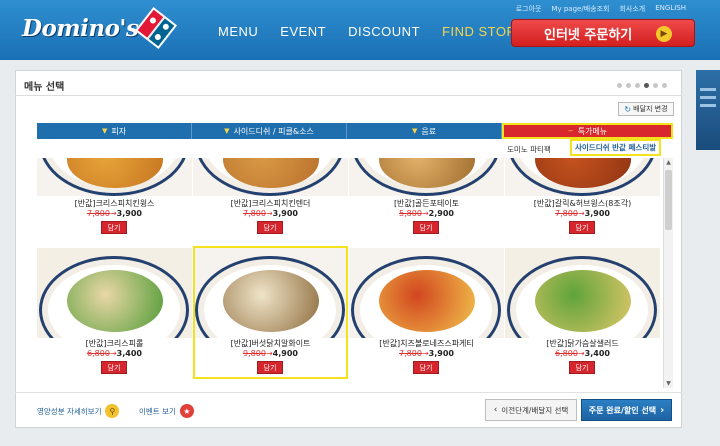 Image resolution: width=720 pixels, height=446 pixels. Describe the element at coordinates (80, 28) in the screenshot. I see `logo-text: Domino's` at that location.